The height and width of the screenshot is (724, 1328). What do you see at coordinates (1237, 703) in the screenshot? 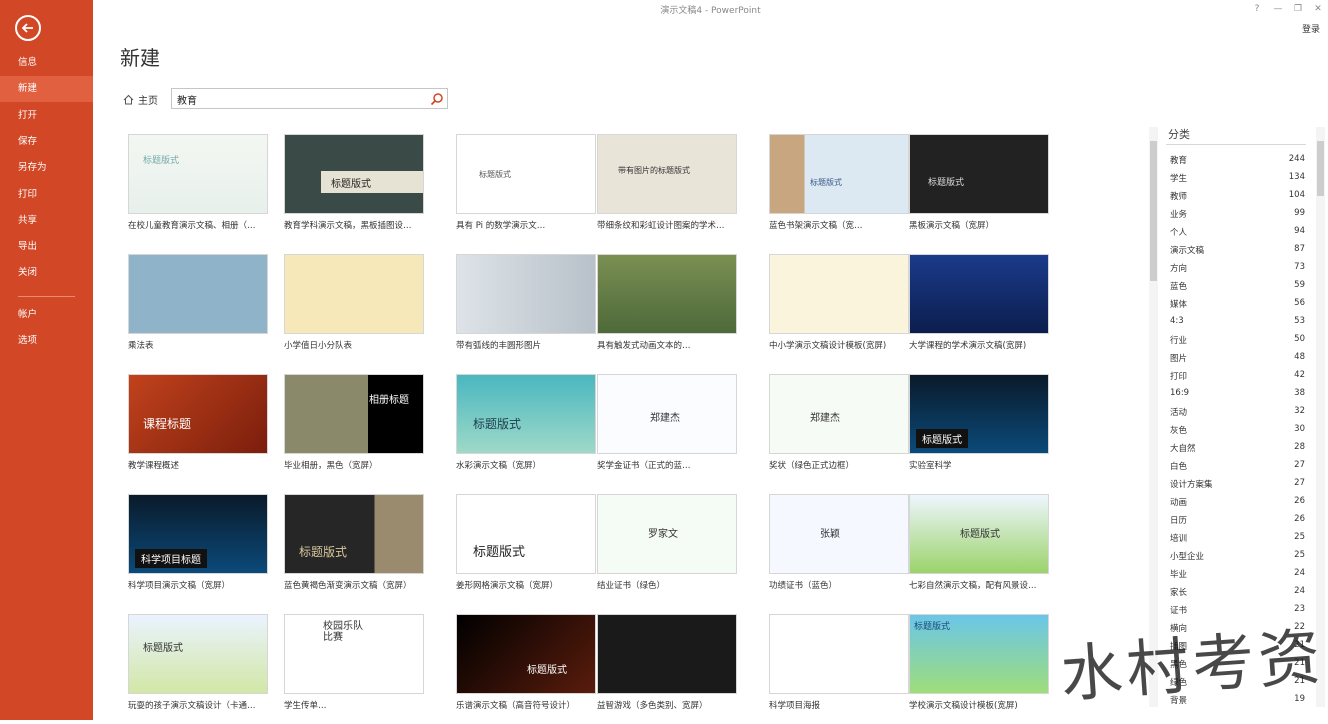
I see `category-item: 背景 19` at bounding box center [1237, 703].